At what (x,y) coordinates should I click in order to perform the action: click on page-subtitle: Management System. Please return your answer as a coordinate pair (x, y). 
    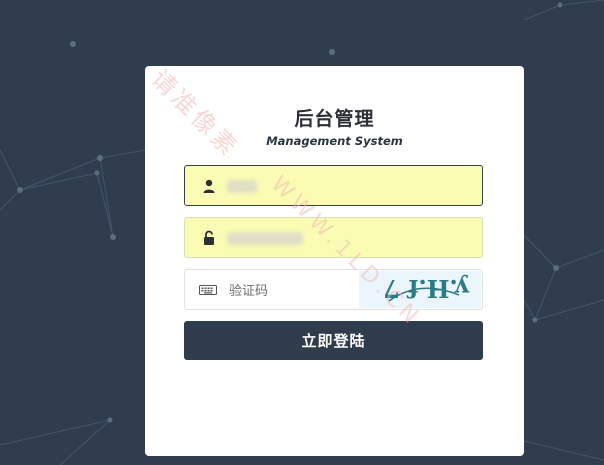
    Looking at the image, I should click on (334, 141).